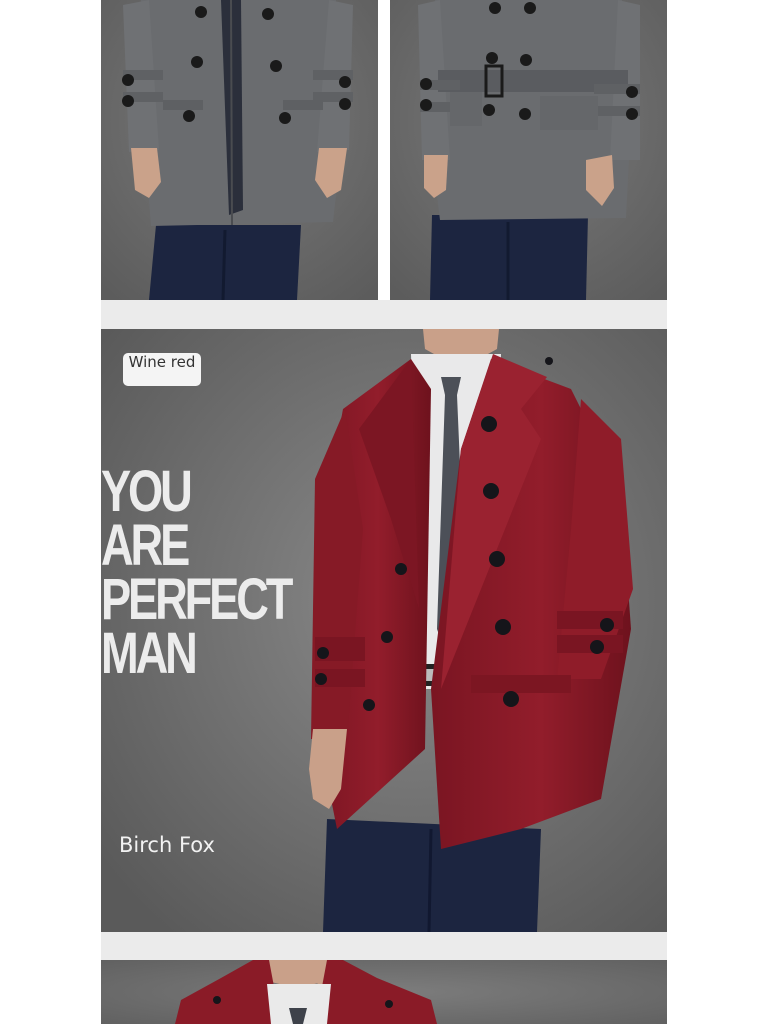 The height and width of the screenshot is (1024, 768). What do you see at coordinates (239, 150) in the screenshot?
I see `grey-coat-front-photo` at bounding box center [239, 150].